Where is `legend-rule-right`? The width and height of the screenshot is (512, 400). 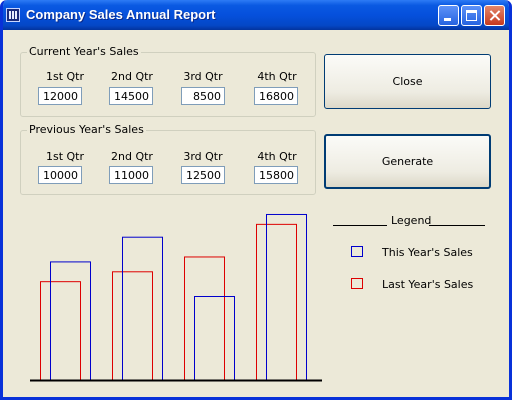
legend-rule-right is located at coordinates (457, 225).